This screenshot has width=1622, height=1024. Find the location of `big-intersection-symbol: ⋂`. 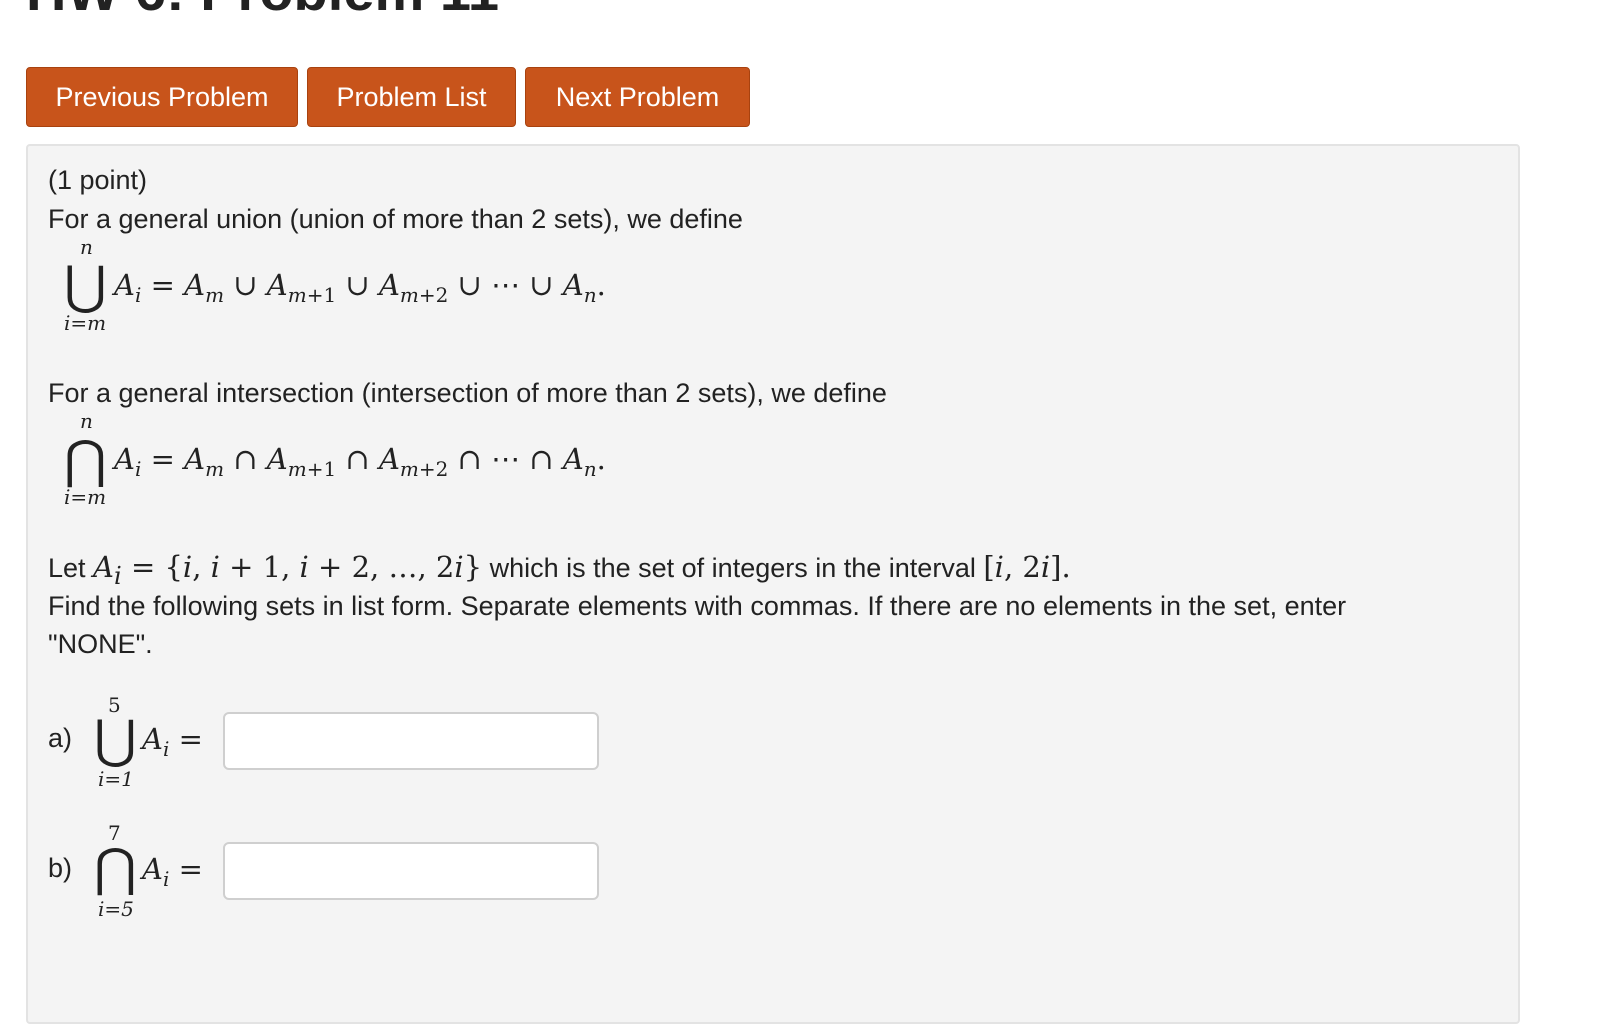

big-intersection-symbol: ⋂ is located at coordinates (85, 460).